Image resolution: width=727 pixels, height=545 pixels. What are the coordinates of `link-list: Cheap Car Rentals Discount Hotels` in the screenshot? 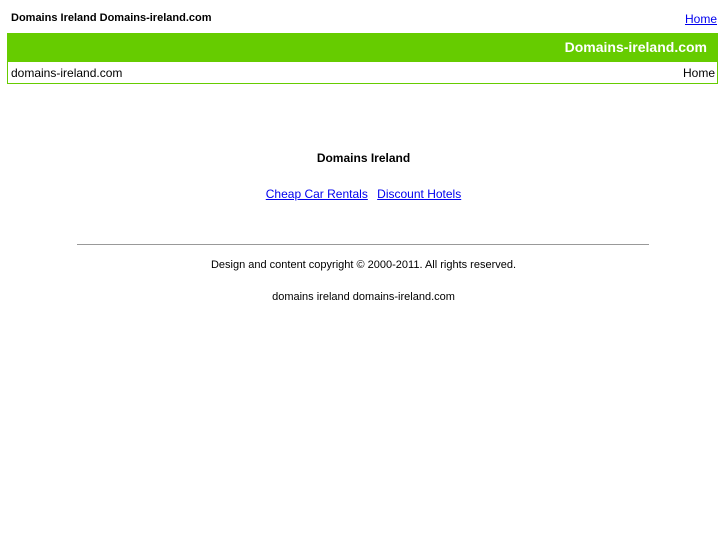 It's located at (363, 194).